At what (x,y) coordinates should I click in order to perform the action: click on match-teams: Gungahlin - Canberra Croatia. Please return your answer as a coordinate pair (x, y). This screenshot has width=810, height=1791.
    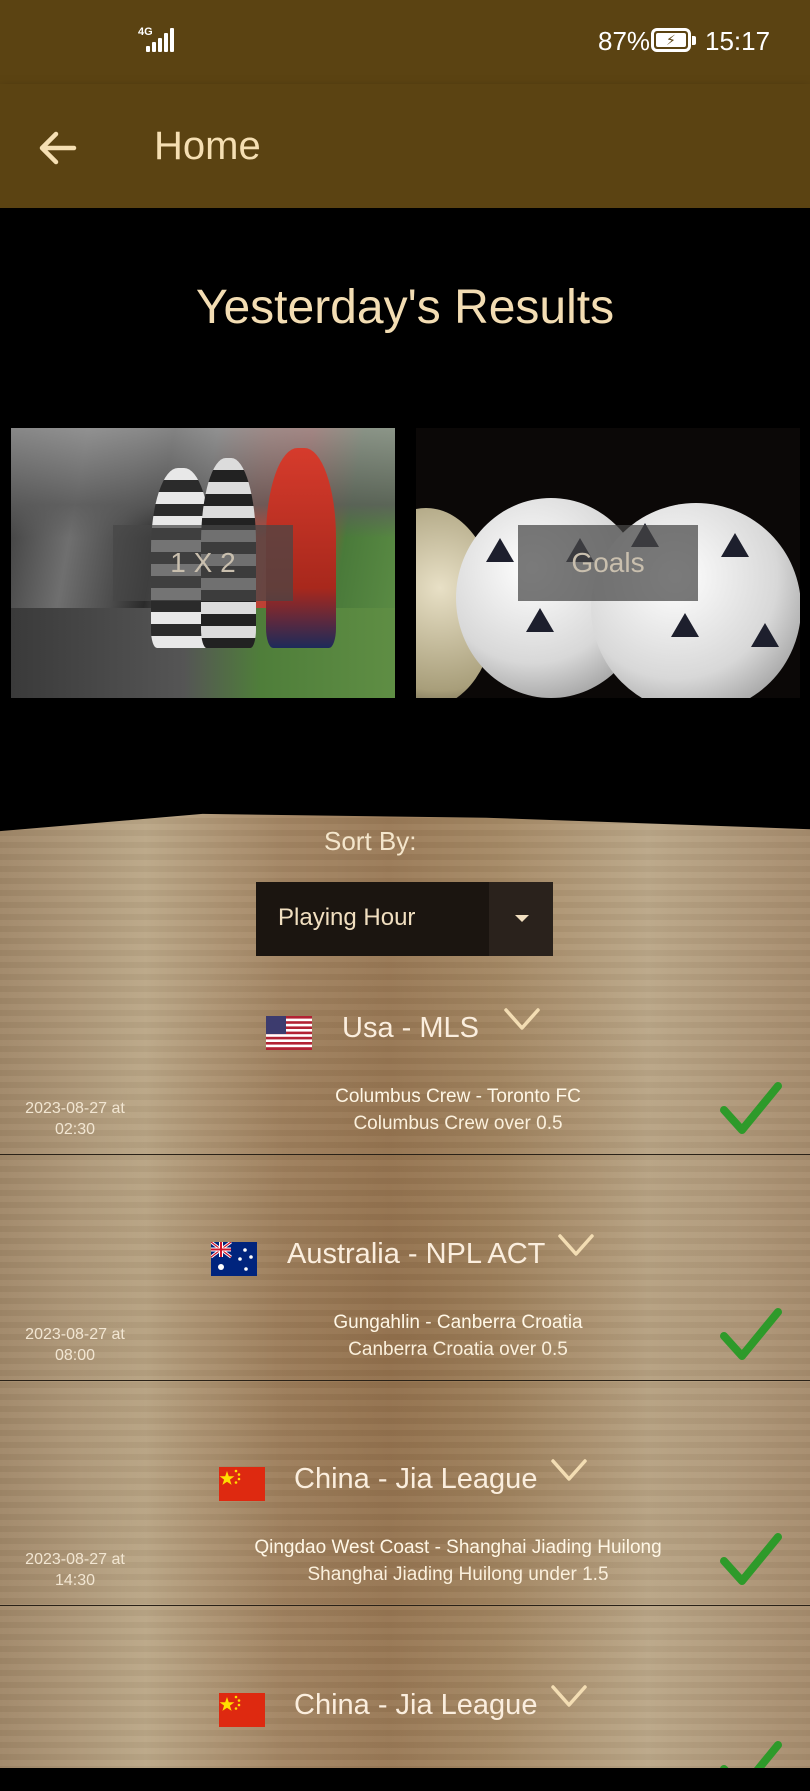
    Looking at the image, I should click on (458, 1322).